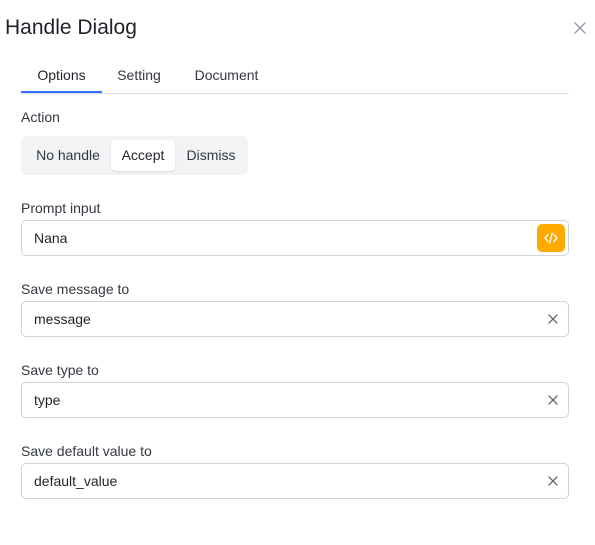 The image size is (595, 545). Describe the element at coordinates (68, 155) in the screenshot. I see `action-option-no-handle: No handle` at that location.